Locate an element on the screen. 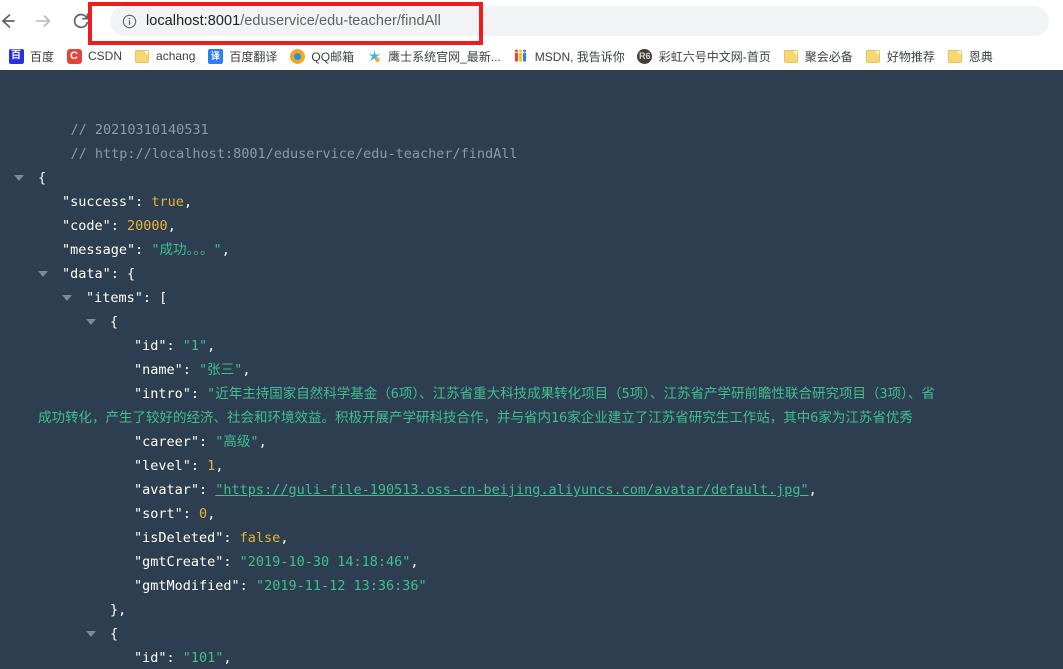 The width and height of the screenshot is (1063, 669). bookmark-label: MSDN, 我告诉你 is located at coordinates (579, 56).